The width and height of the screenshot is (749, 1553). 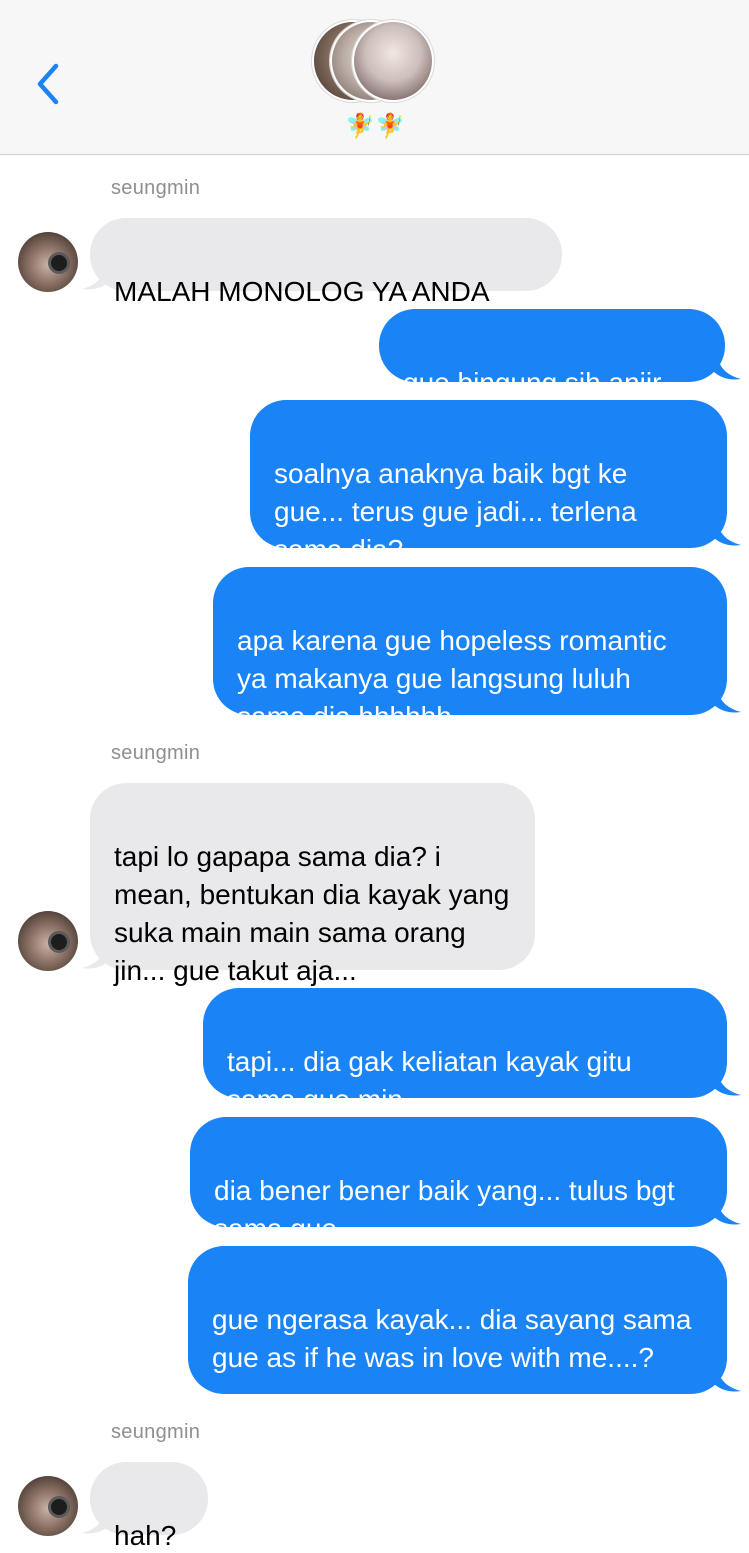 I want to click on chat-header: 🧚🧚, so click(x=374, y=77).